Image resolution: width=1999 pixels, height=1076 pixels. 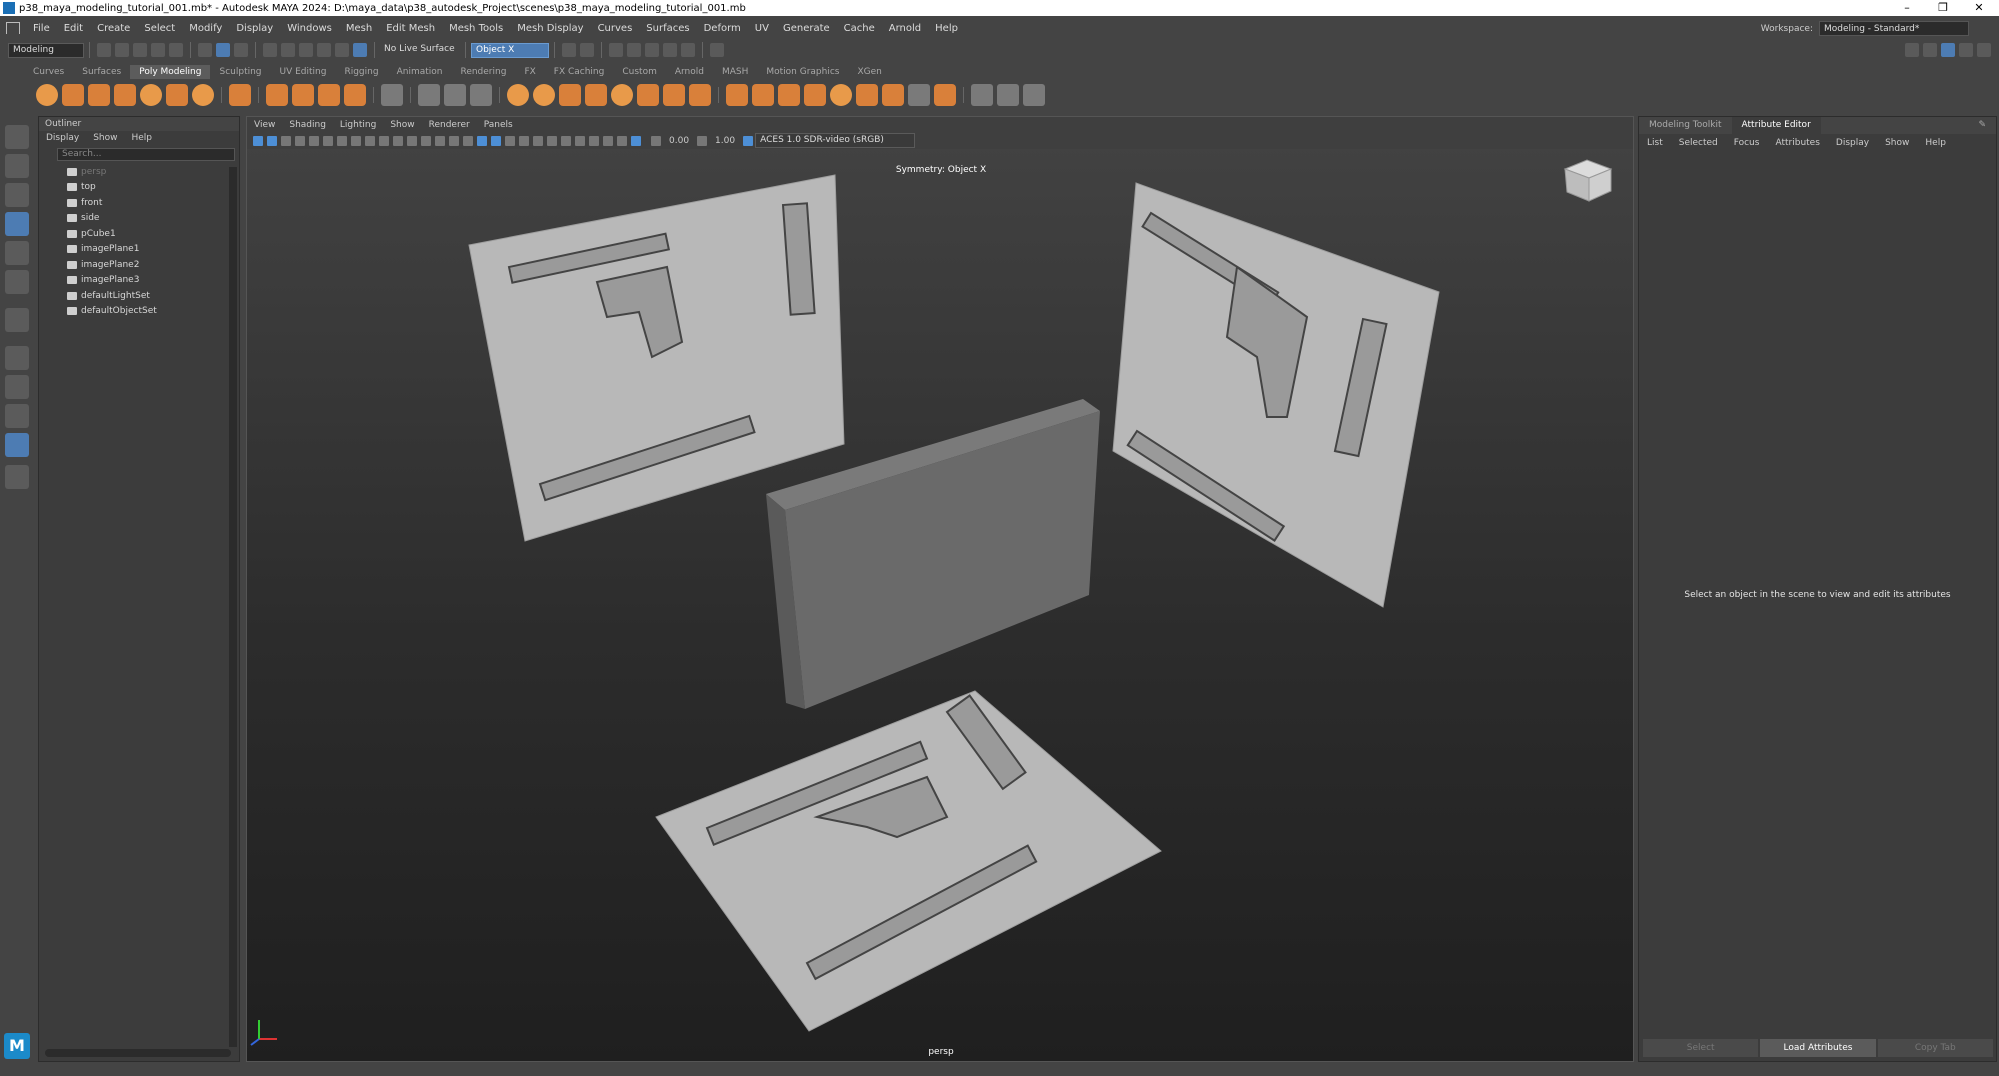 What do you see at coordinates (158, 50) in the screenshot?
I see `undo-icon` at bounding box center [158, 50].